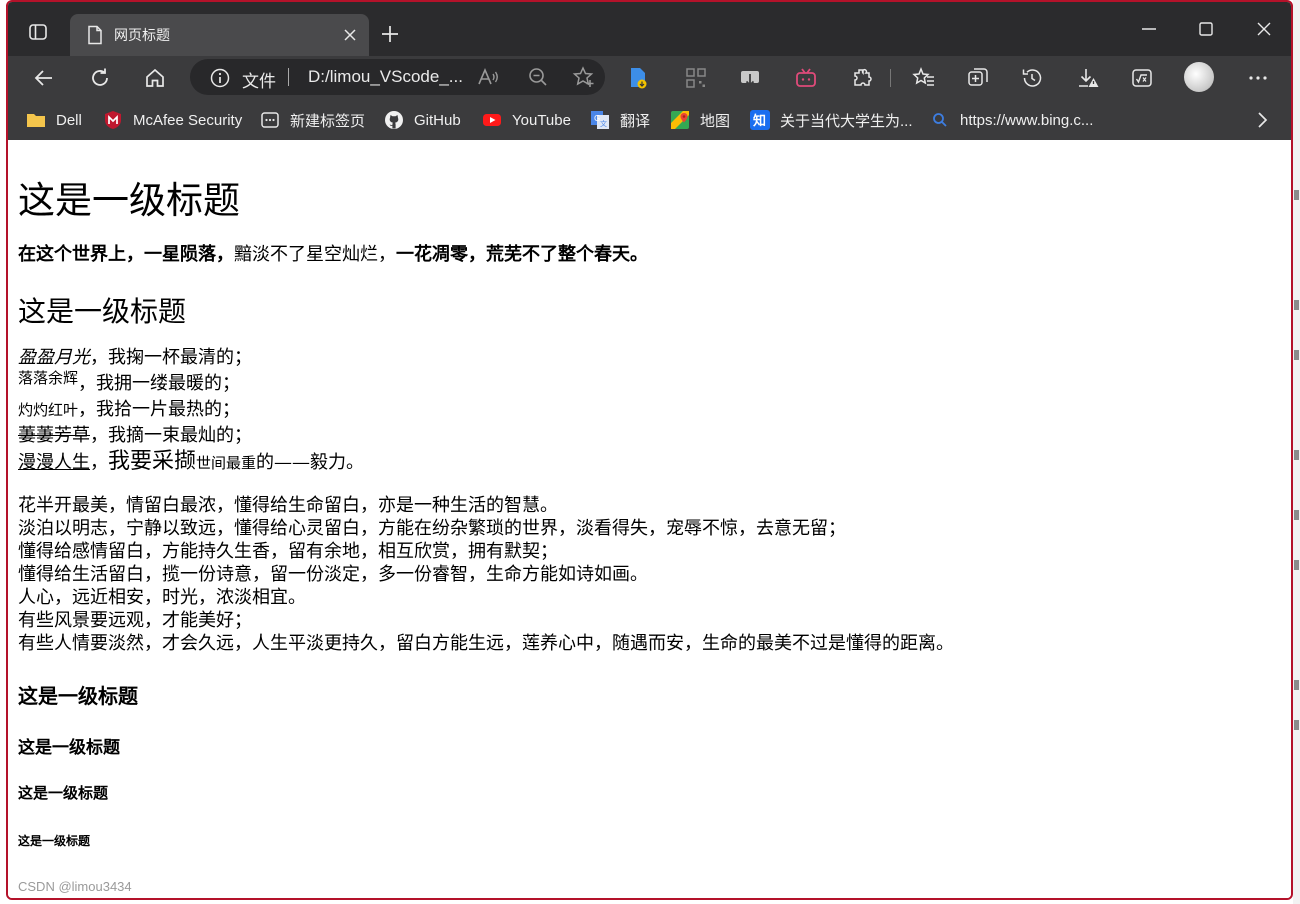  I want to click on bookmark-maps: 地图, so click(700, 120).